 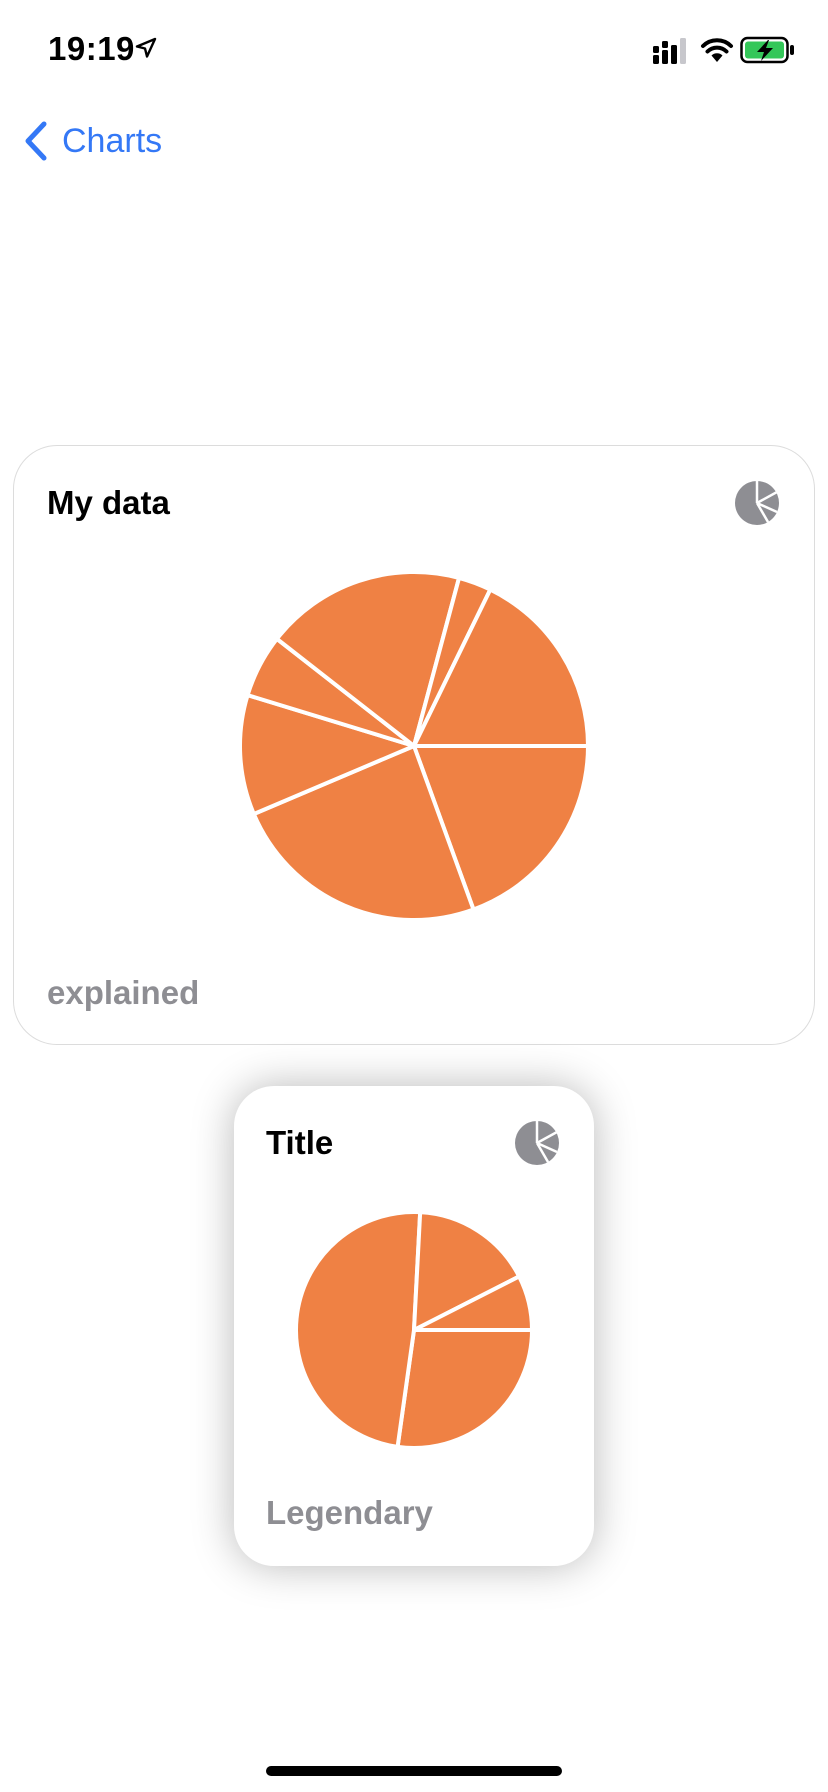 I want to click on chart-card-small: Title Legendary, so click(x=414, y=1326).